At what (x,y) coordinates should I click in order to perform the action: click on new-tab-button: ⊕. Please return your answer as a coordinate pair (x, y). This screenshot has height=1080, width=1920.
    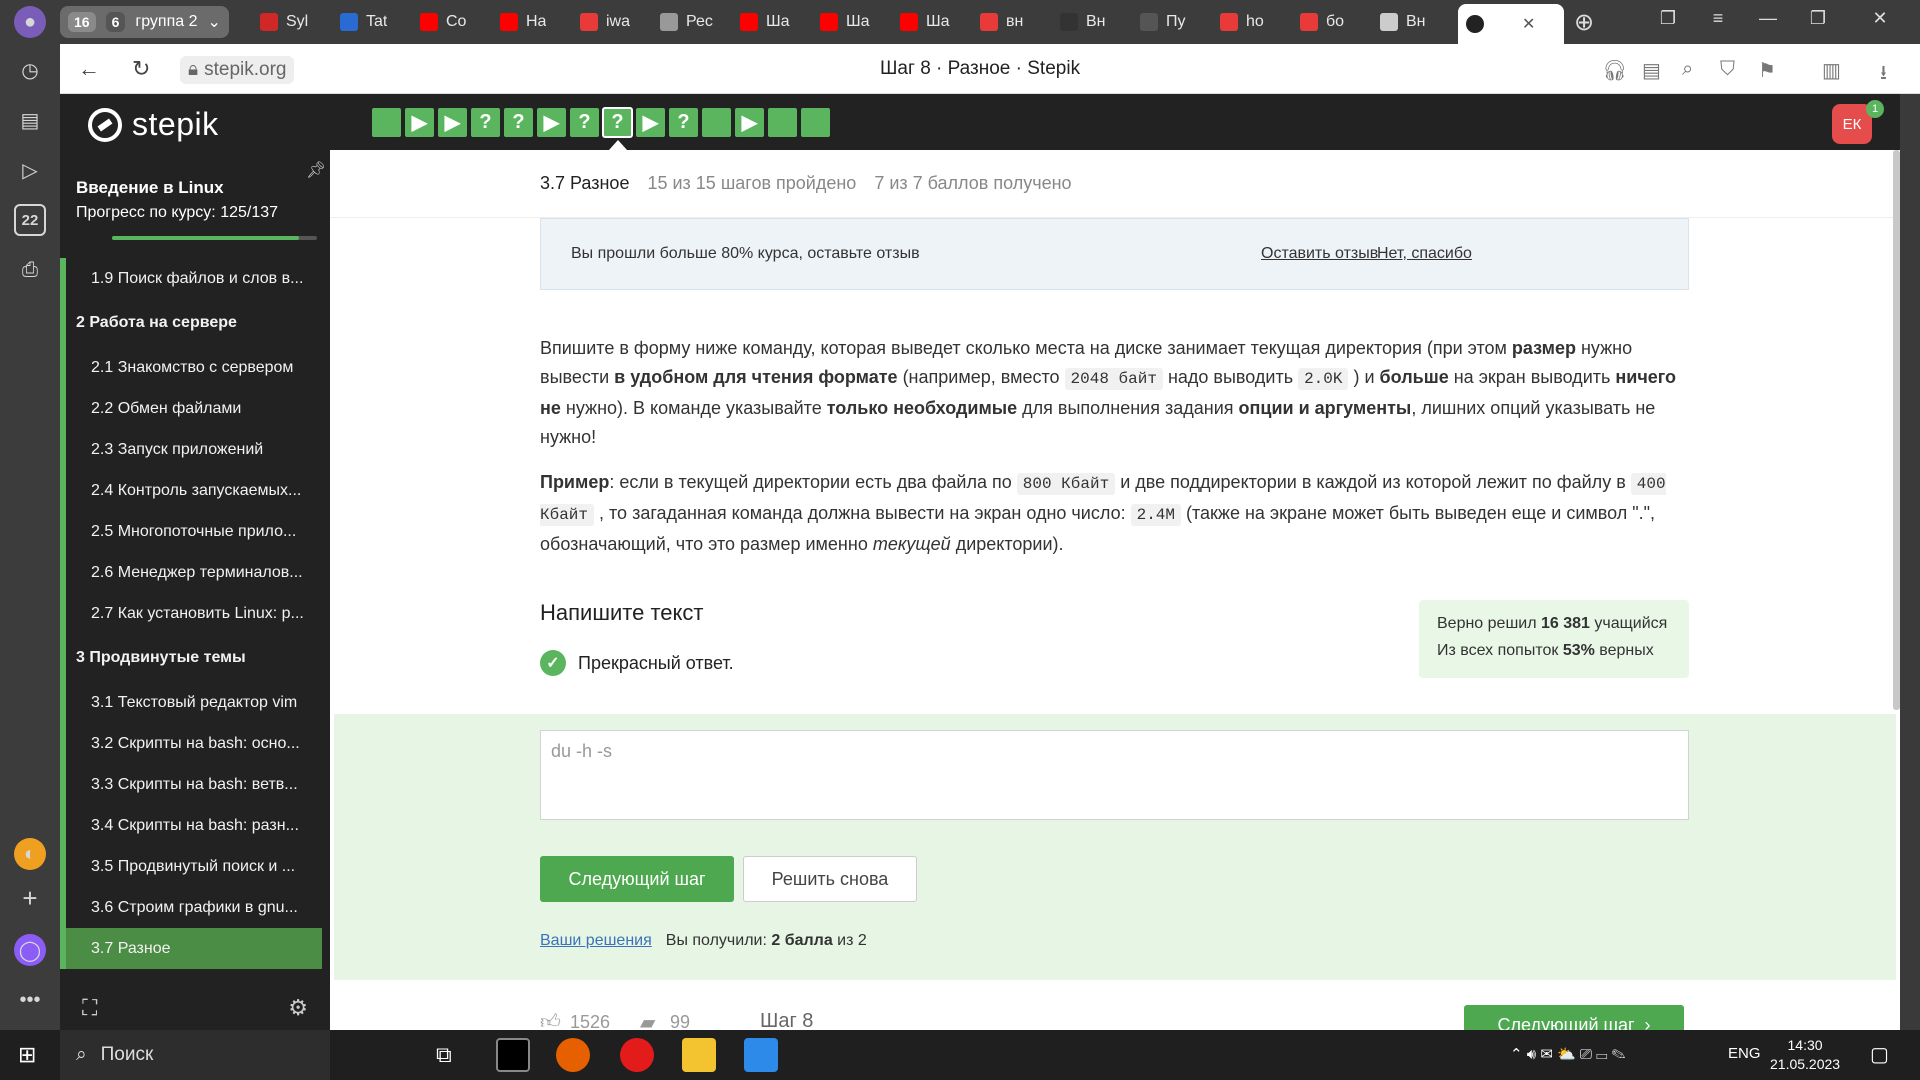
    Looking at the image, I should click on (1584, 22).